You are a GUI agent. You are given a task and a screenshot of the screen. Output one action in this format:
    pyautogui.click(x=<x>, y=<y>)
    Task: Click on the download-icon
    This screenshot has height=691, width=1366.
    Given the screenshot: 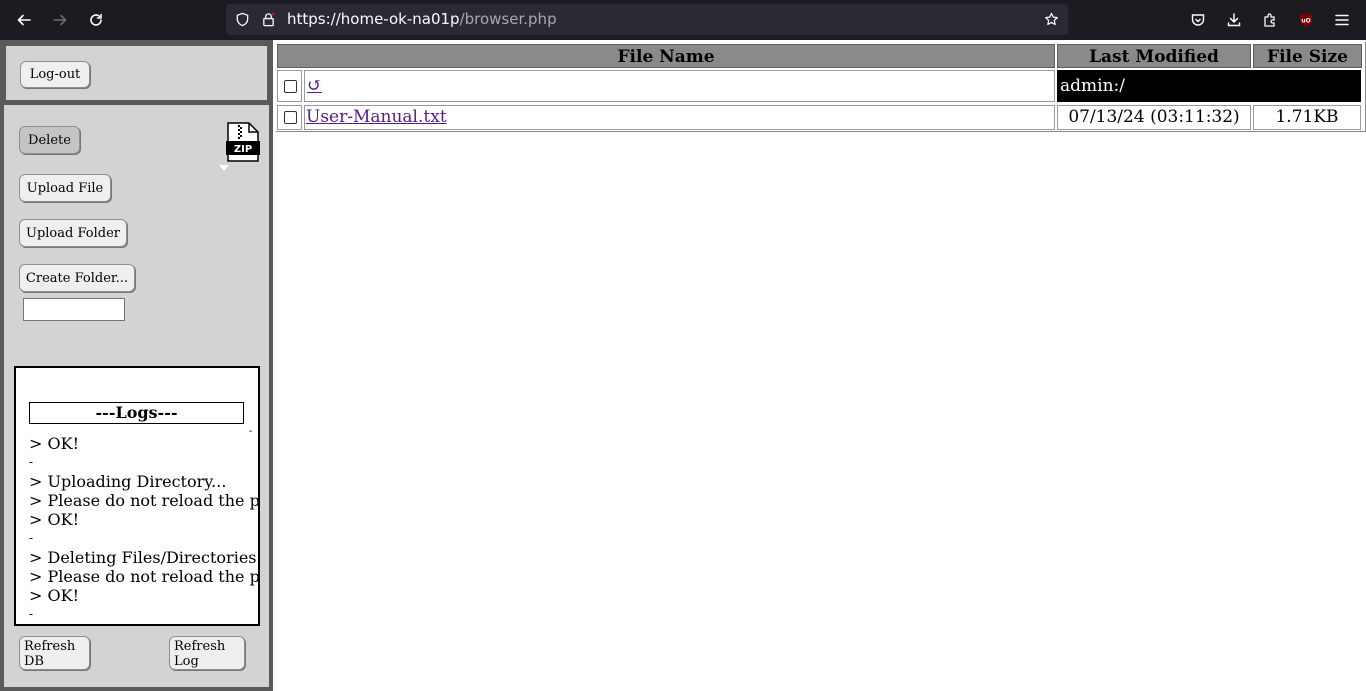 What is the action you would take?
    pyautogui.click(x=1234, y=20)
    